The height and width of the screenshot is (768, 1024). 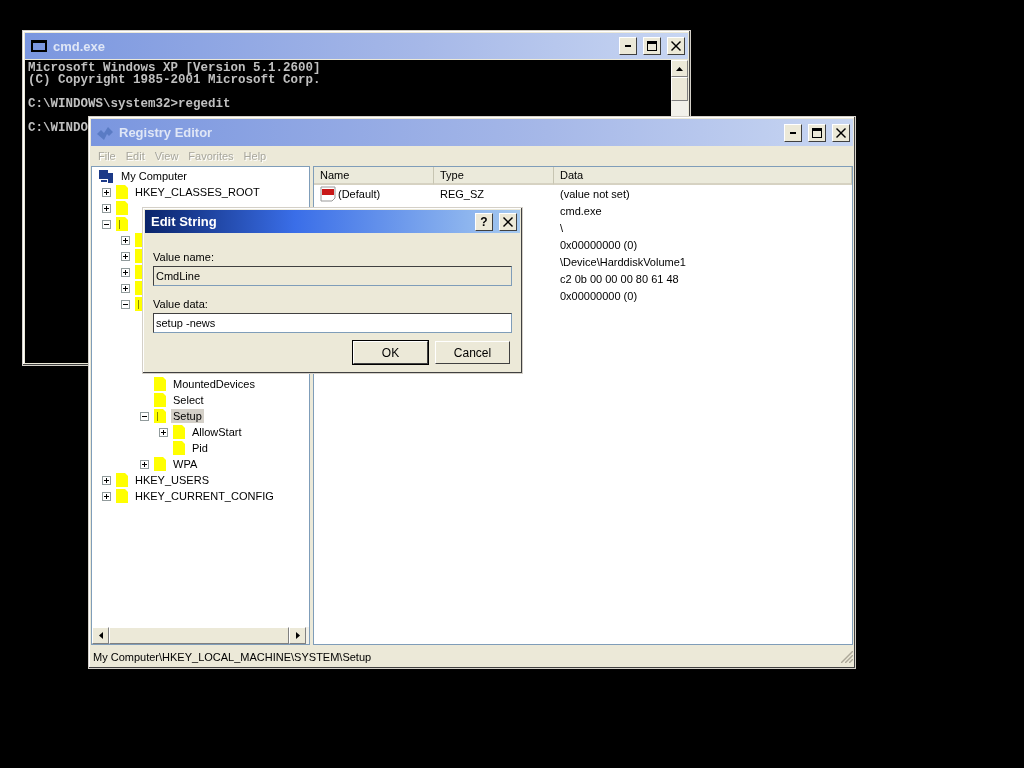 I want to click on window-title: Edit String, so click(x=184, y=221).